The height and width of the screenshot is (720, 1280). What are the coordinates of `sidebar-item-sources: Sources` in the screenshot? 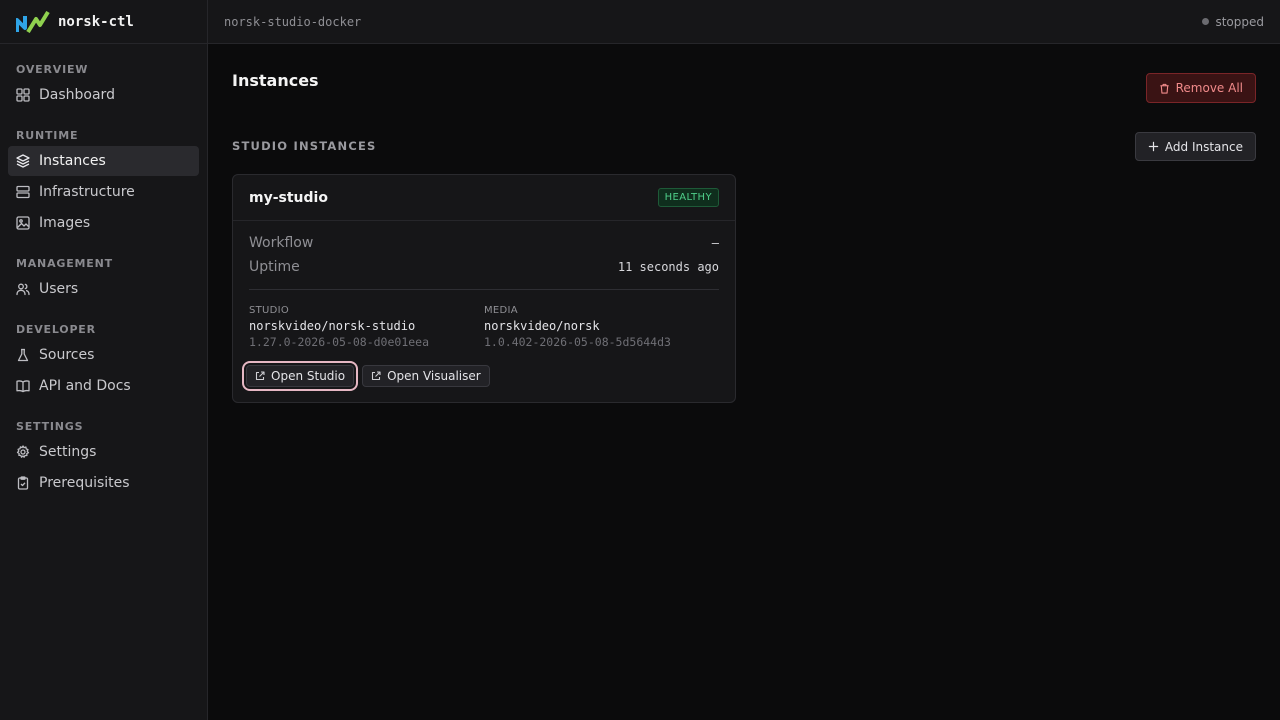 It's located at (103, 355).